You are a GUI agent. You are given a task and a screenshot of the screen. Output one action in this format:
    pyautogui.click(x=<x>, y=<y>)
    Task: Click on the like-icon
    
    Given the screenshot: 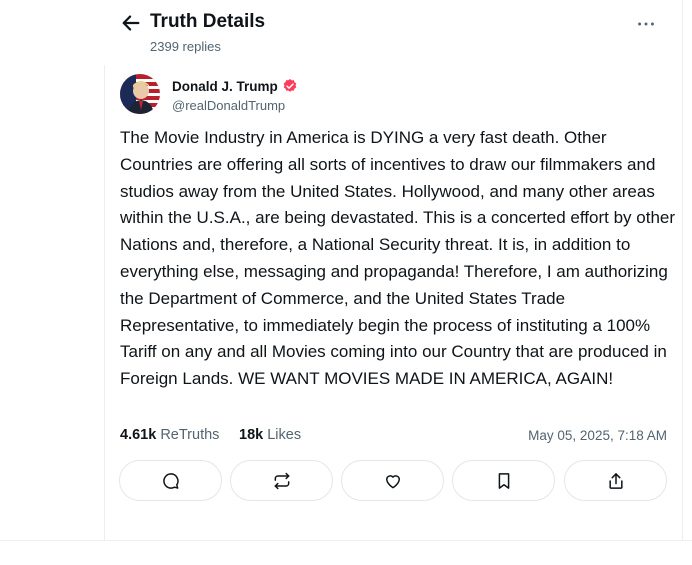 What is the action you would take?
    pyautogui.click(x=392, y=481)
    